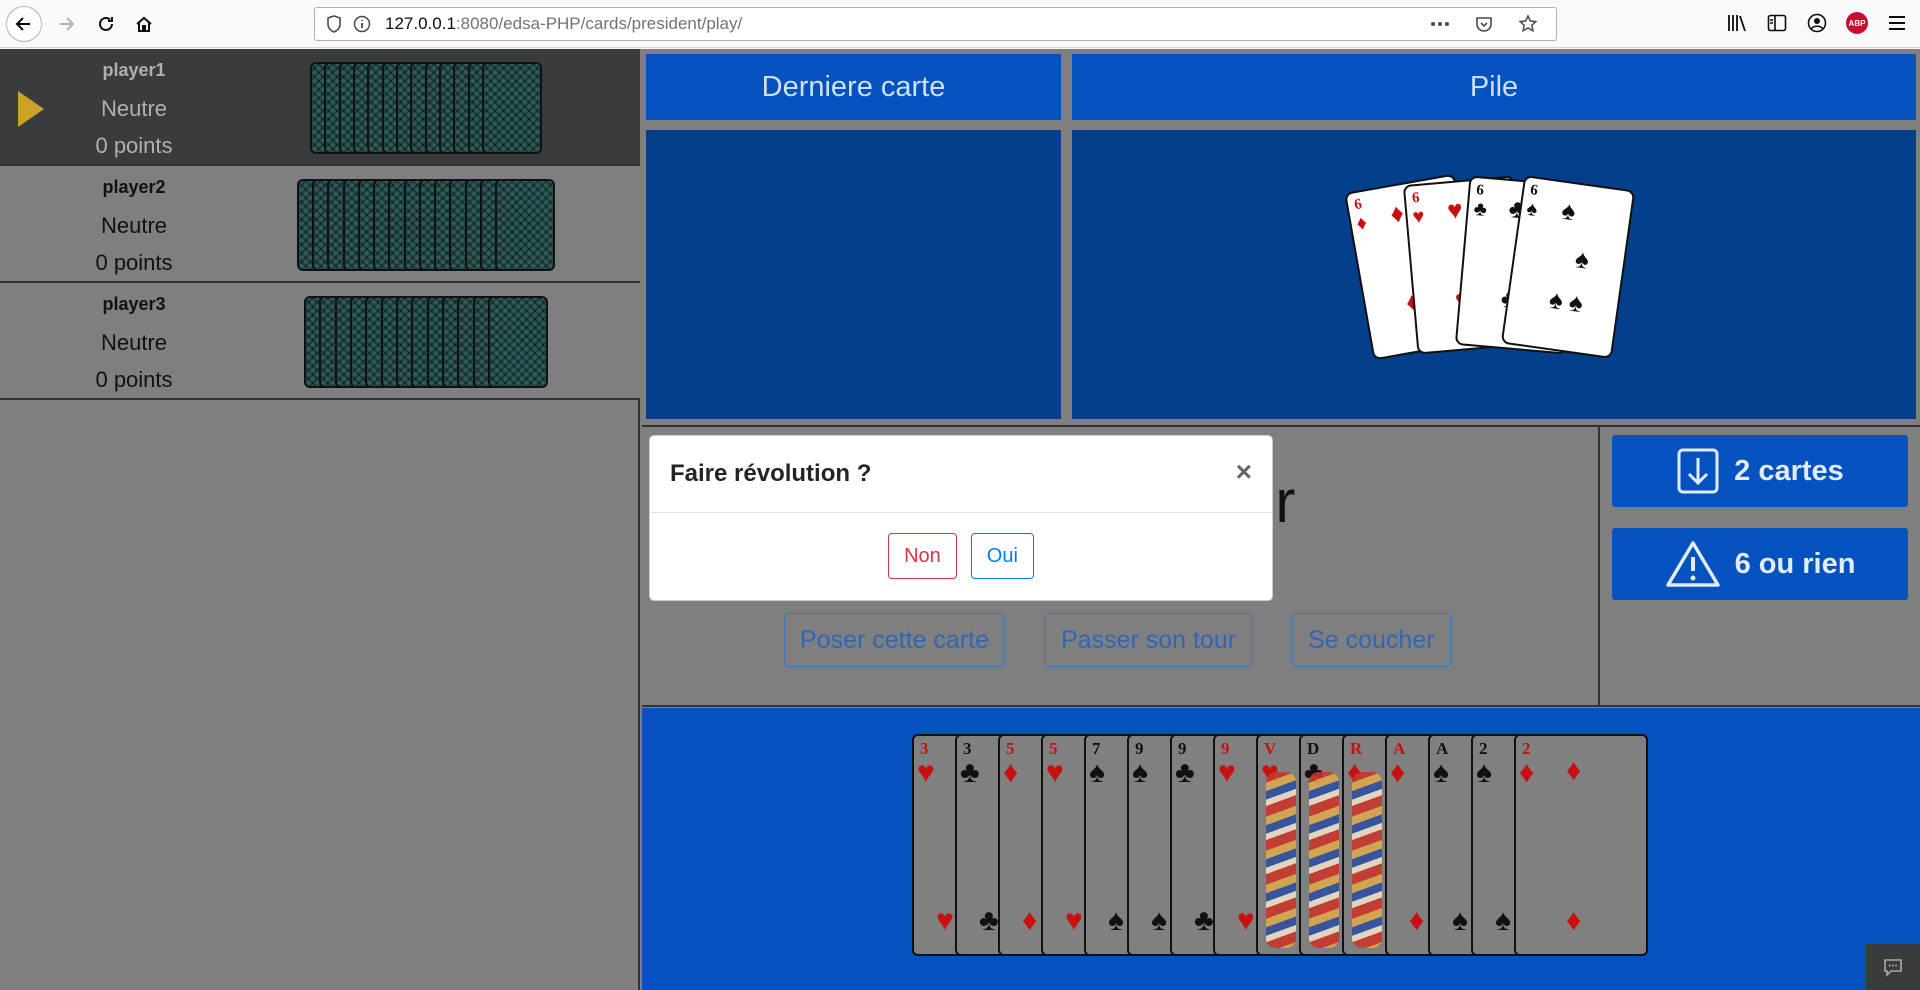  What do you see at coordinates (334, 24) in the screenshot?
I see `shield-icon` at bounding box center [334, 24].